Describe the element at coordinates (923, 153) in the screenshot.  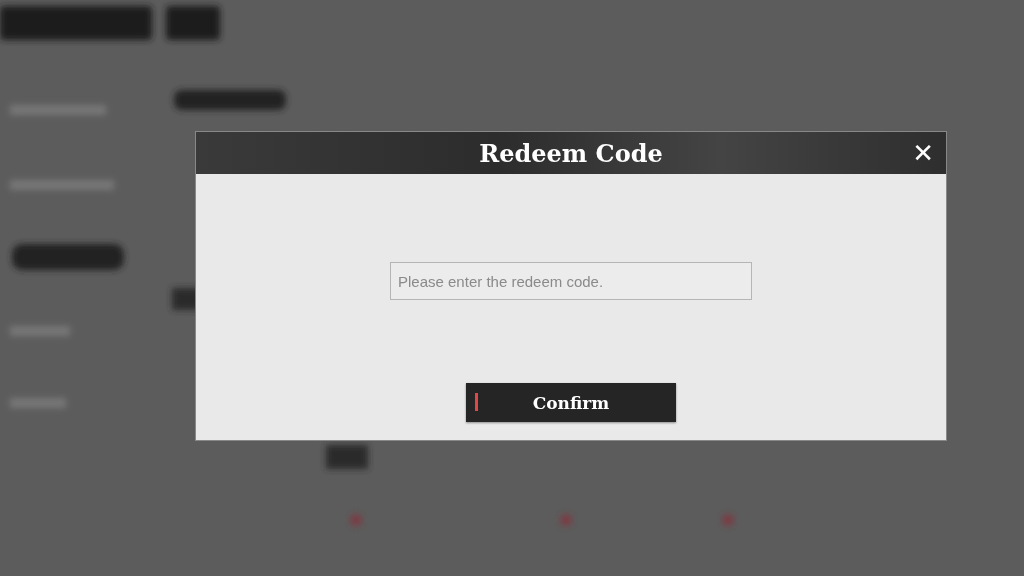
I see `close-button: ✕` at that location.